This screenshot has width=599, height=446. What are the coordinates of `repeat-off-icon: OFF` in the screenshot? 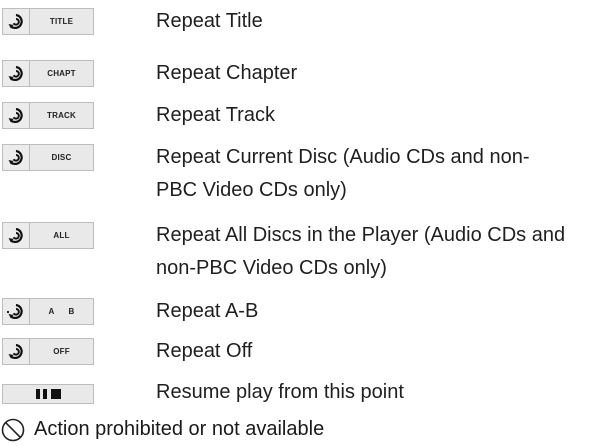 It's located at (48, 351).